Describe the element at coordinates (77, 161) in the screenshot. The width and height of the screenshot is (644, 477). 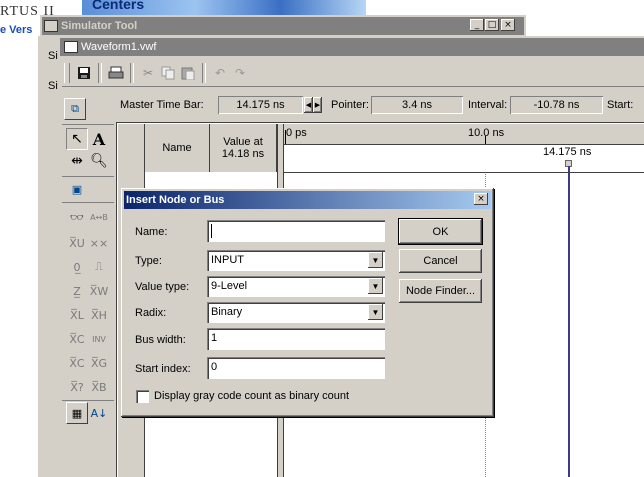
I see `waveform-editing-tool-icon: ⇹` at that location.